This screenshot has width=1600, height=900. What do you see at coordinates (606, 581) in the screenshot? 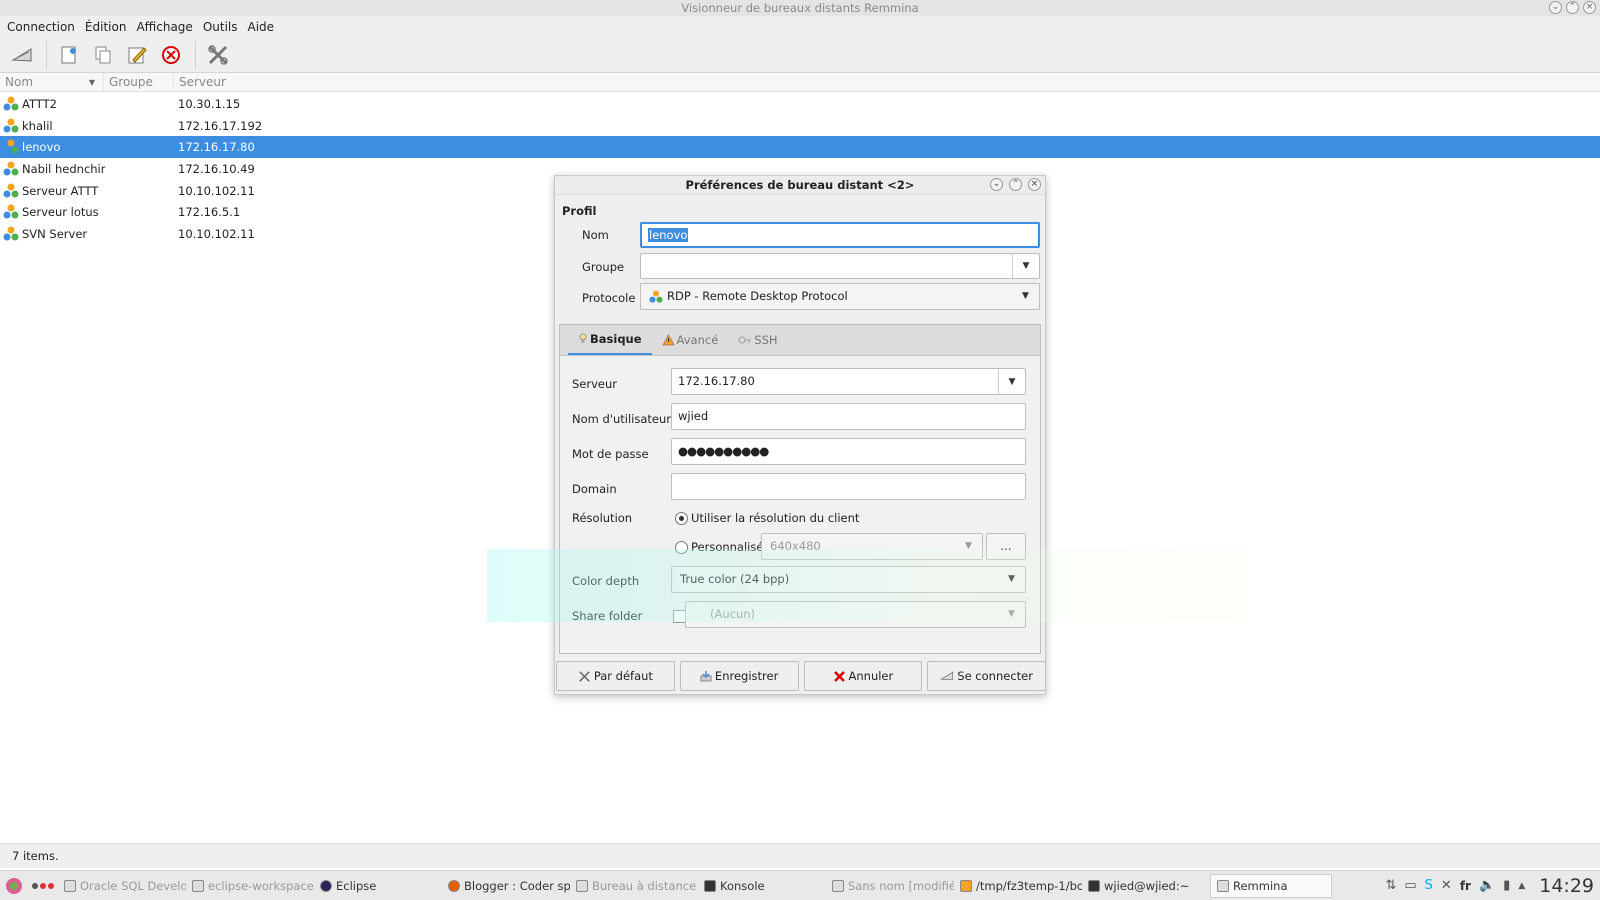
I see `color-depth-label: Color depth` at bounding box center [606, 581].